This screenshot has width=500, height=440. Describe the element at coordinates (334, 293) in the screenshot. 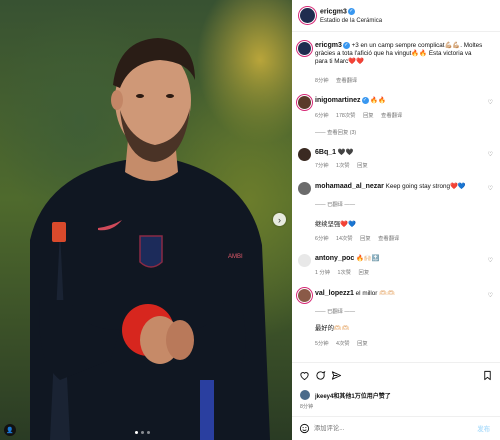

I see `comment-username: val_lopezz1` at that location.